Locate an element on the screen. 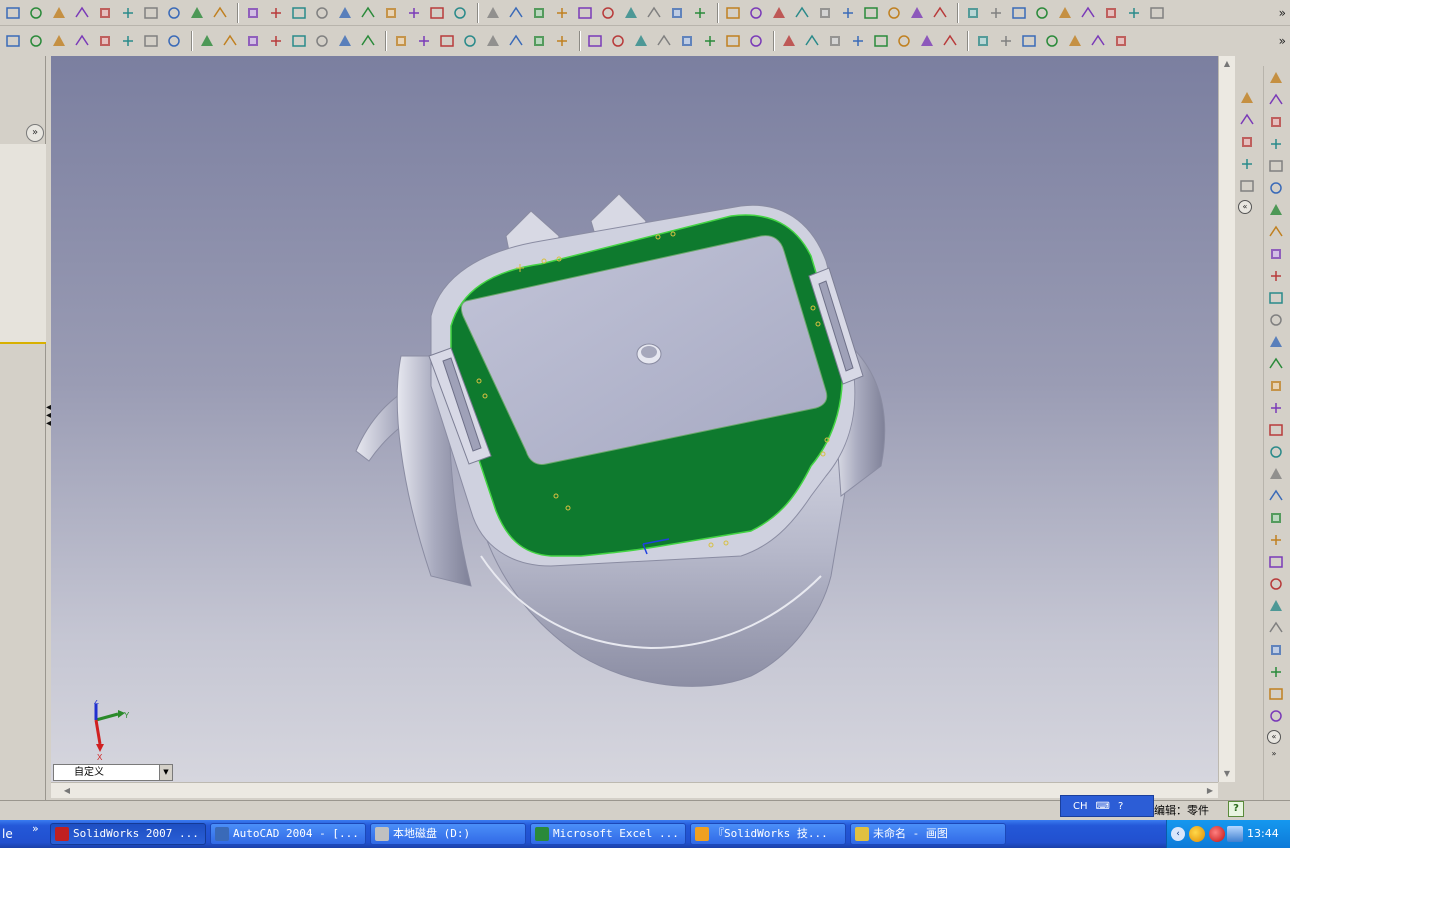 Image resolution: width=1440 pixels, height=900 pixels. ime-help-icon: ? is located at coordinates (1120, 806).